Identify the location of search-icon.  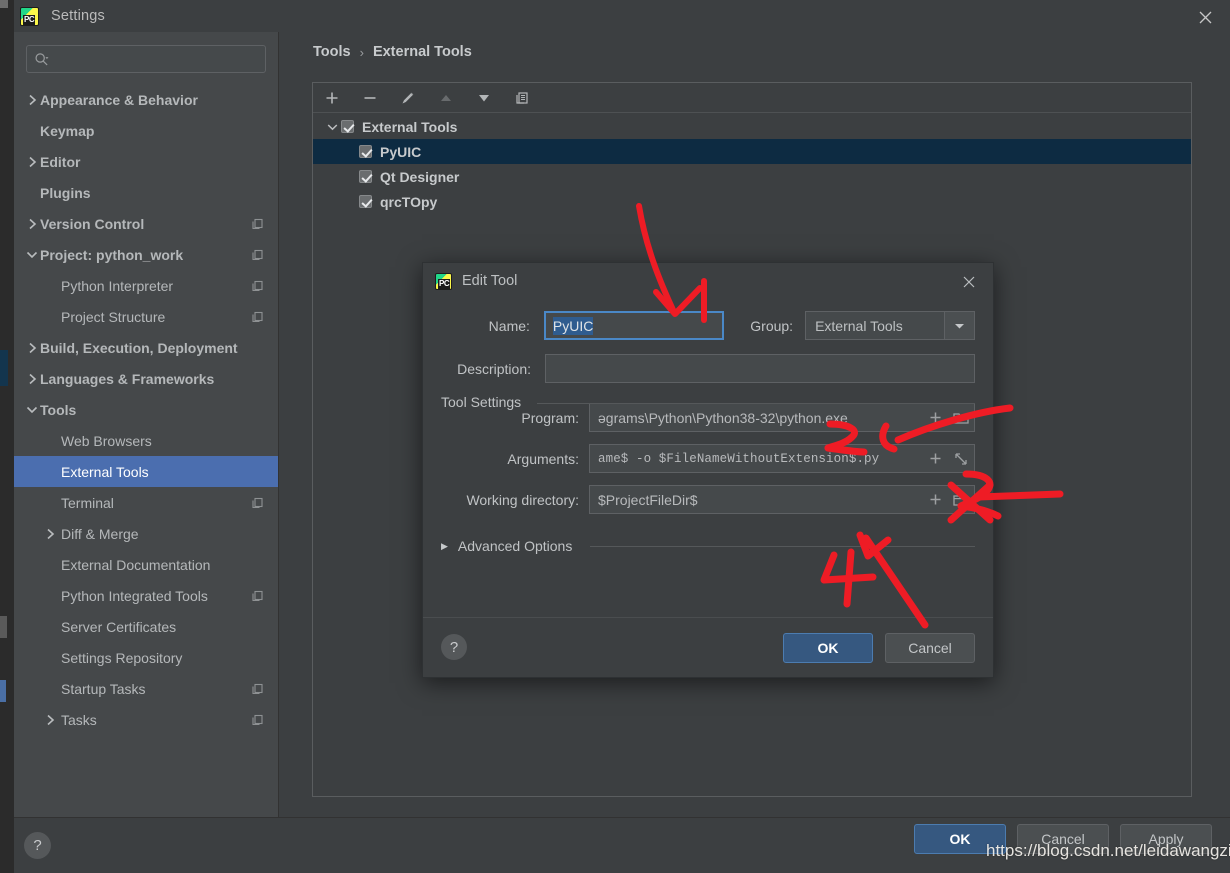
(42, 58).